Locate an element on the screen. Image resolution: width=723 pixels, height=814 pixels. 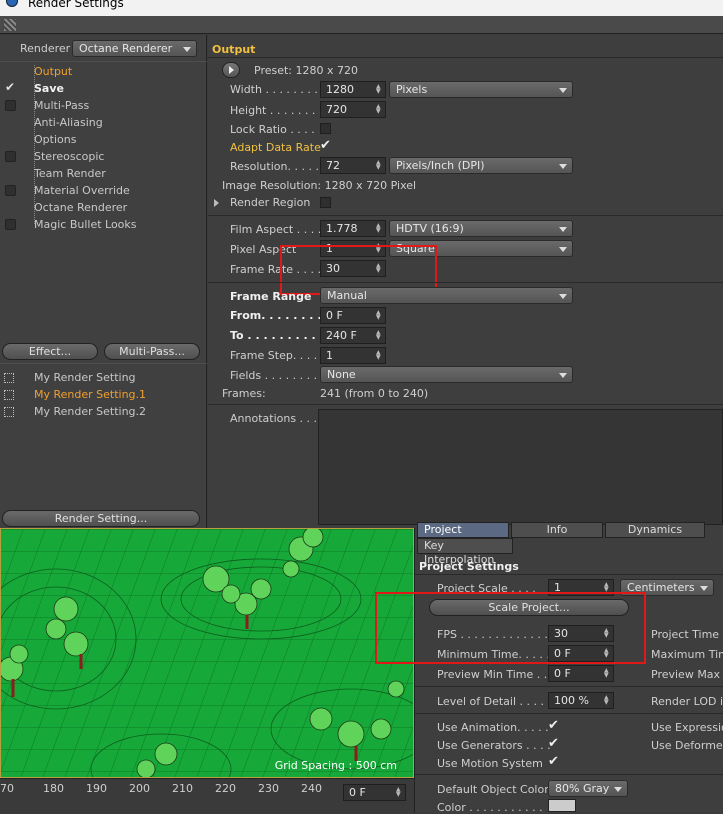
width-field: 1280 ▲ ▼ is located at coordinates (353, 89).